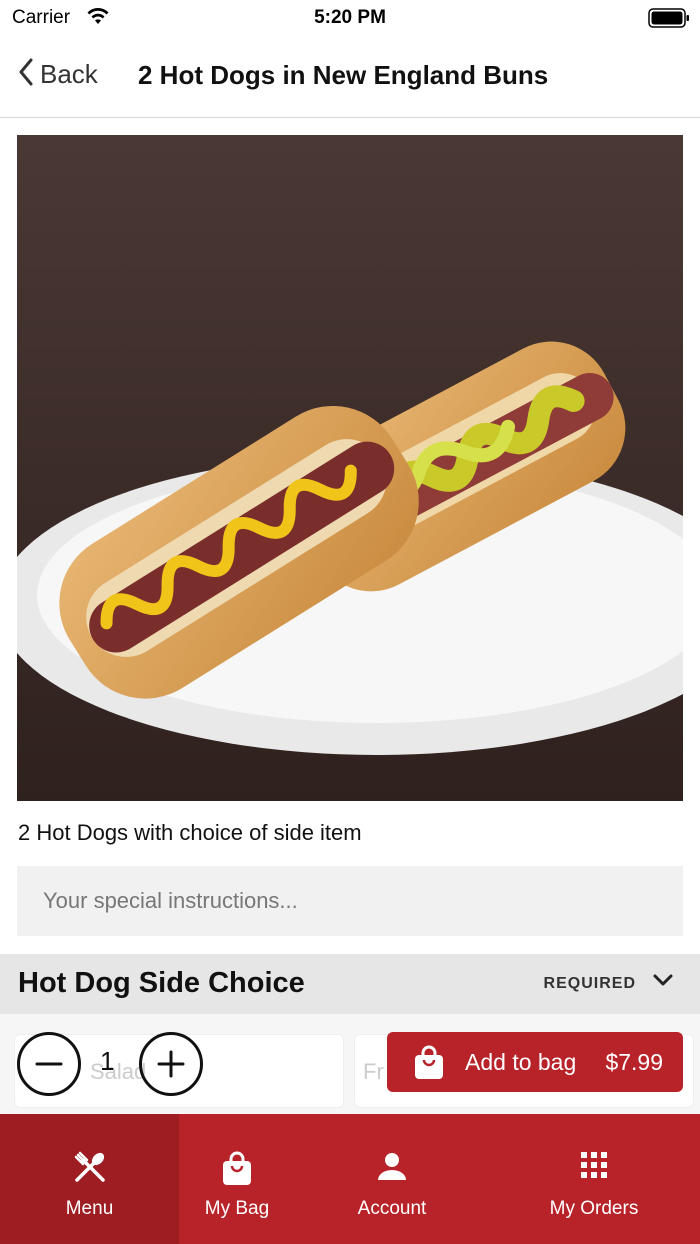  I want to click on side-option-label: Fr, so click(373, 1071).